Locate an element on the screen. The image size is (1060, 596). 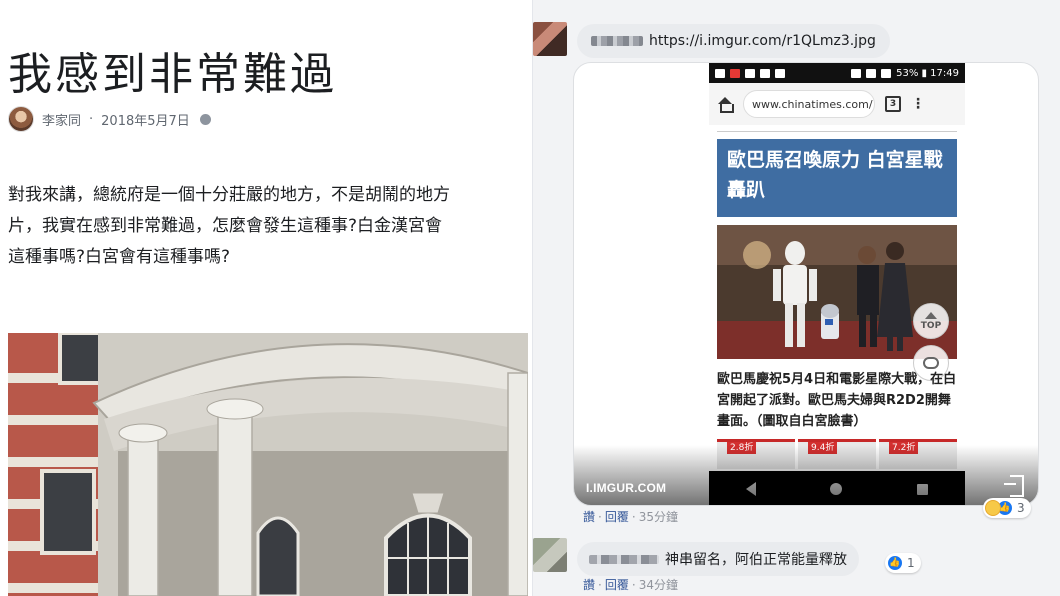
phone-status-bar: 53% ▮ 17:49 is located at coordinates (837, 73).